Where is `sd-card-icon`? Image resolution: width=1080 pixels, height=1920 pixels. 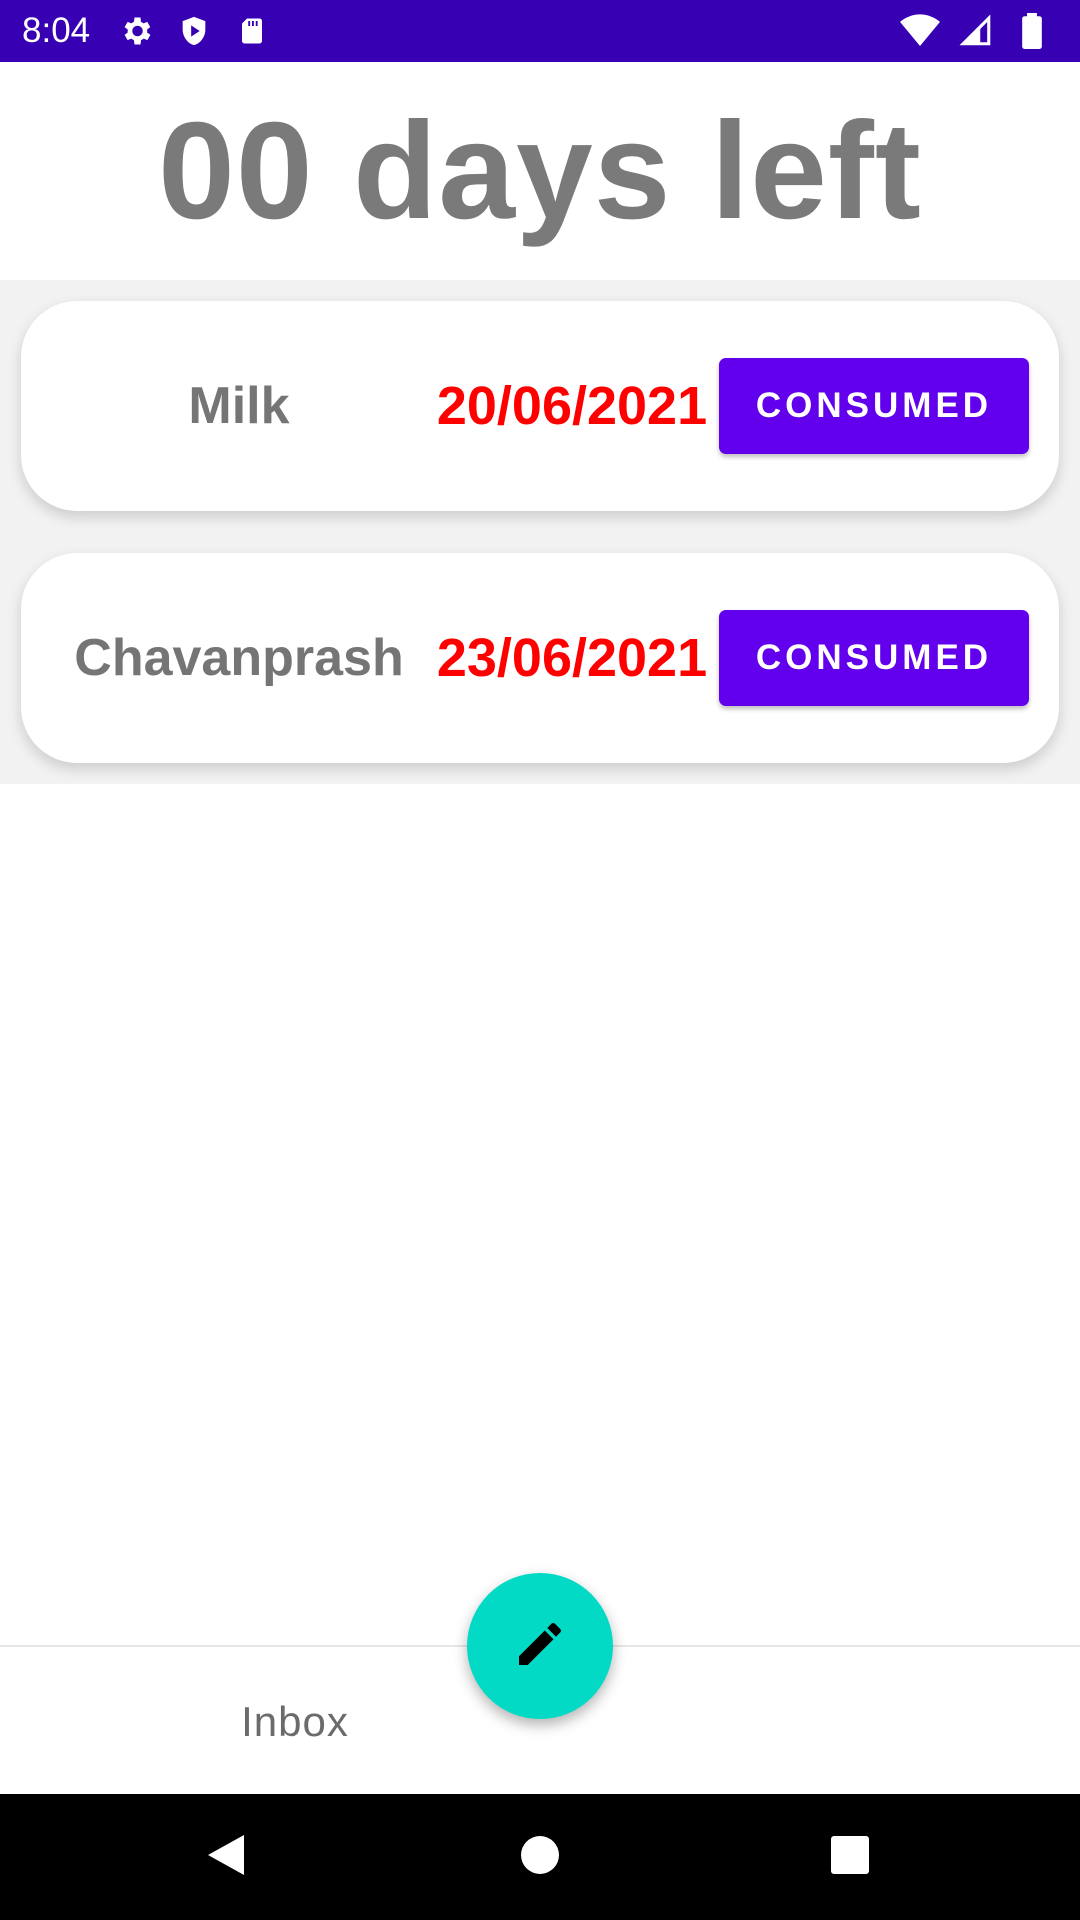 sd-card-icon is located at coordinates (252, 31).